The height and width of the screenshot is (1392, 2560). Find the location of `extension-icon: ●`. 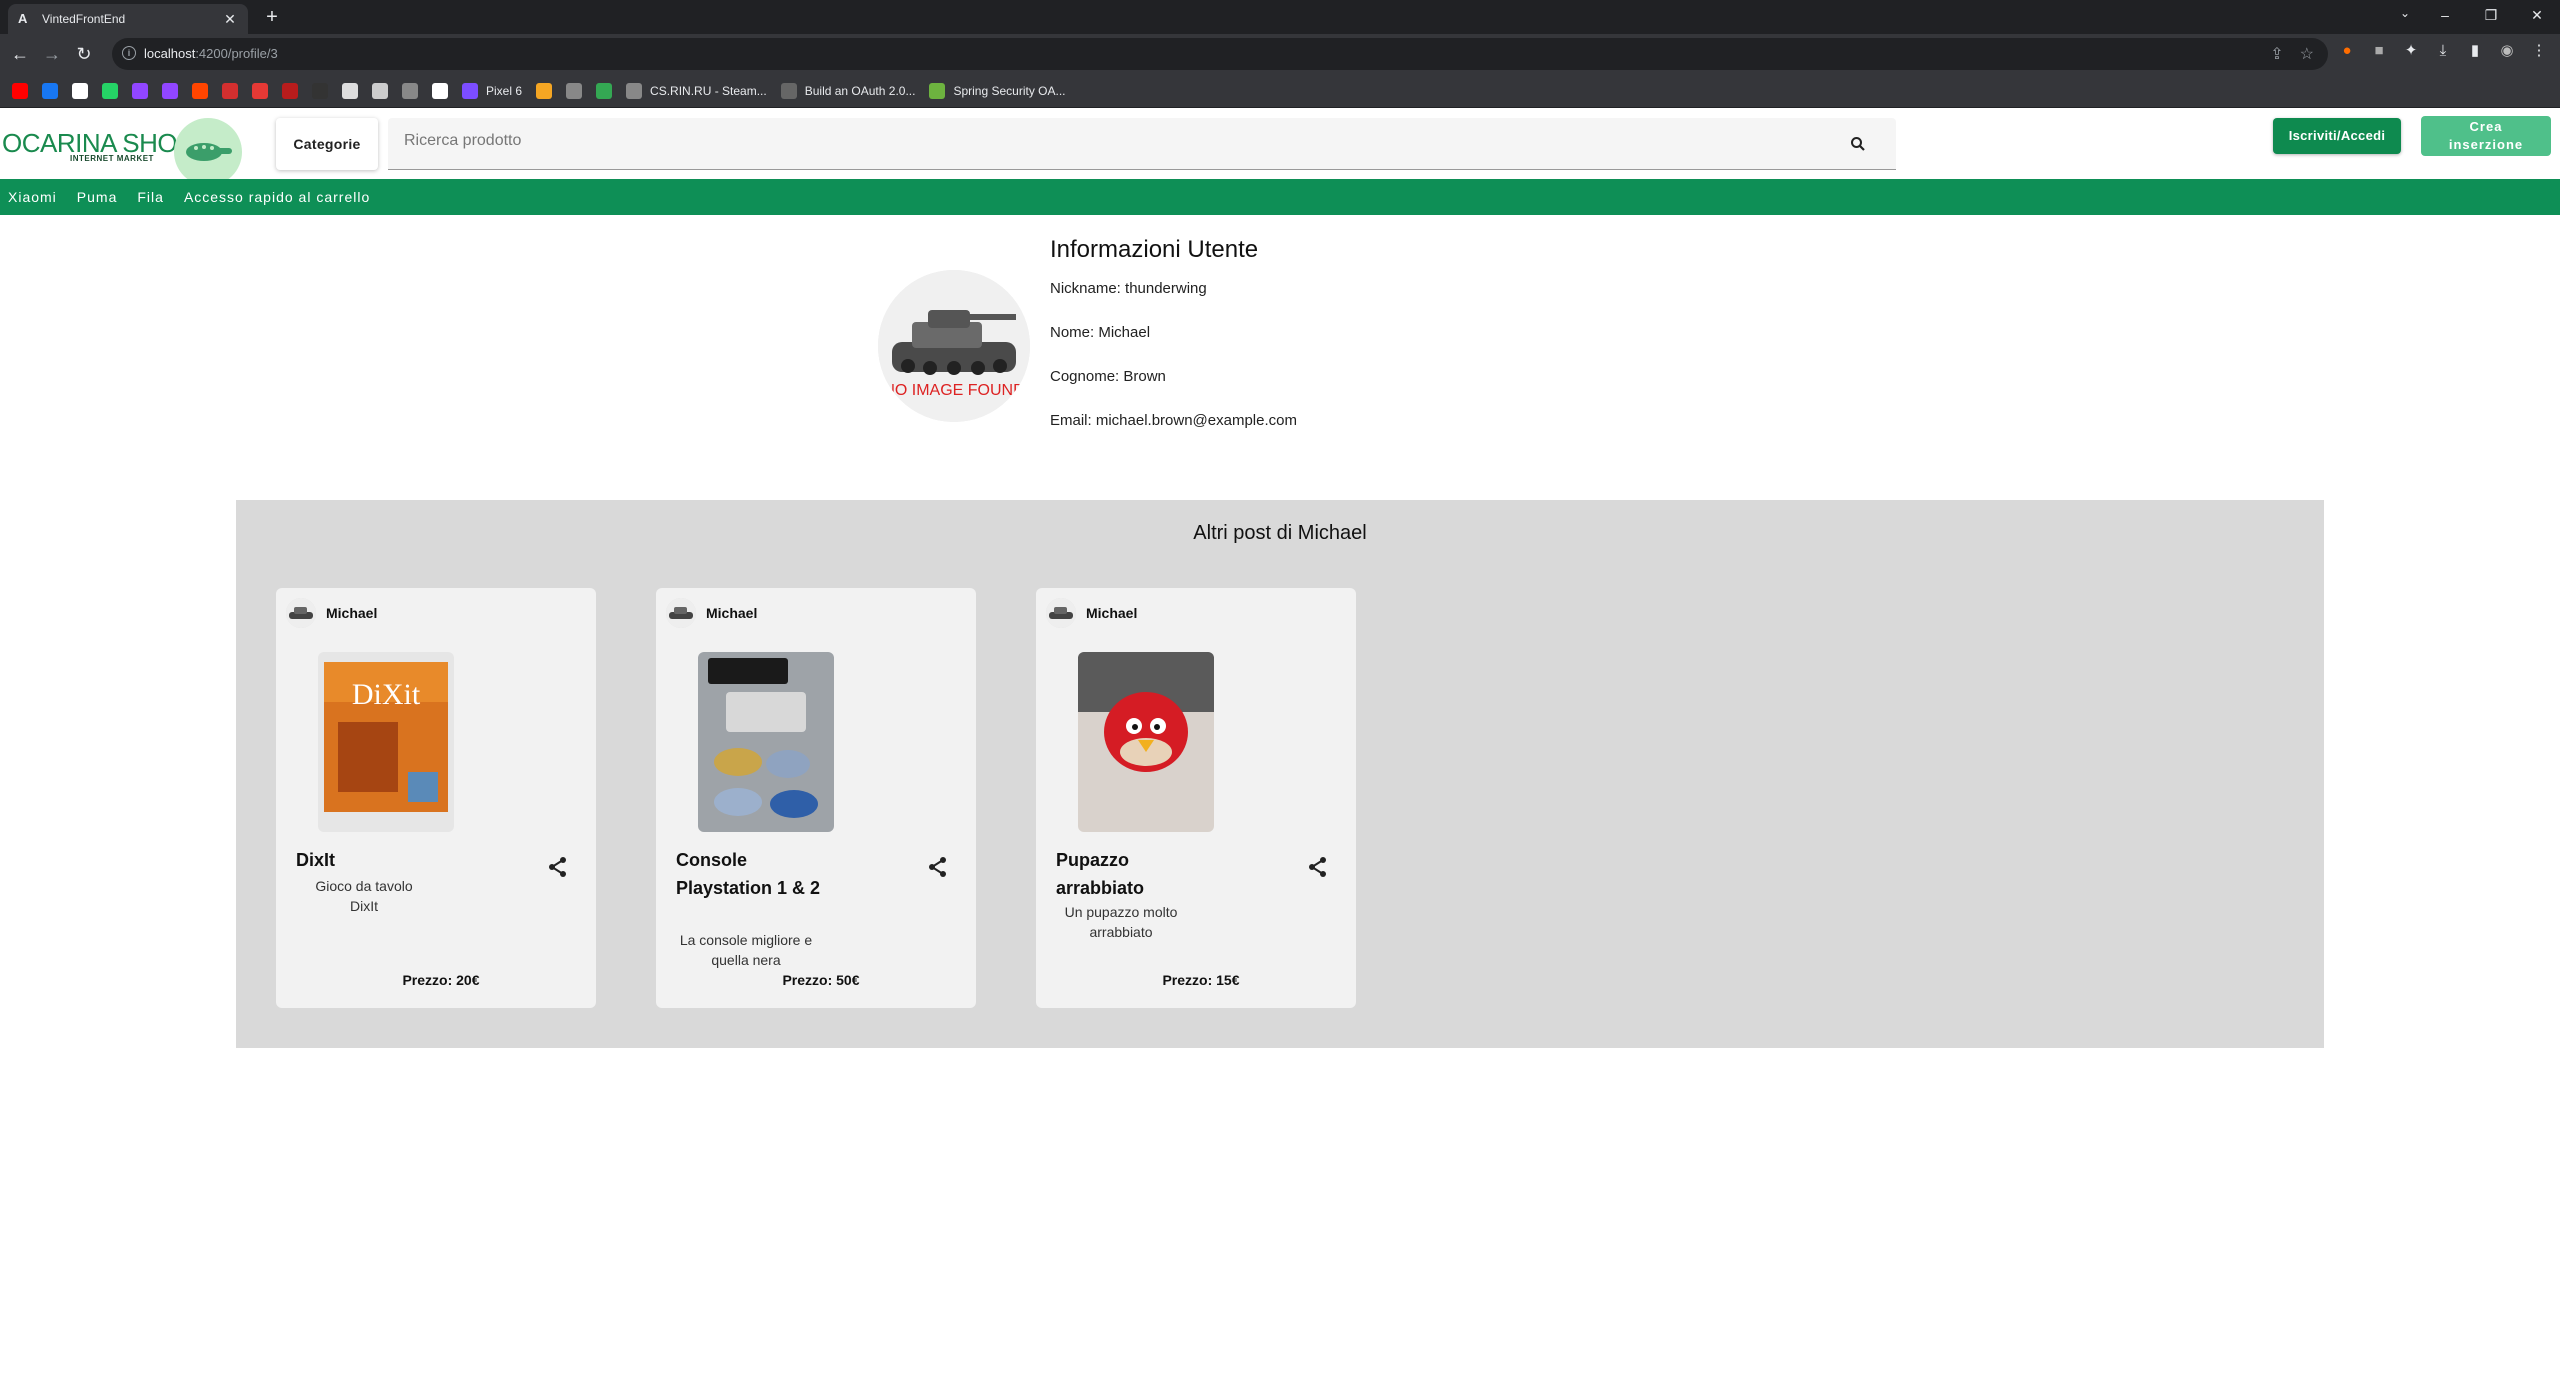

extension-icon: ● is located at coordinates (2347, 51).